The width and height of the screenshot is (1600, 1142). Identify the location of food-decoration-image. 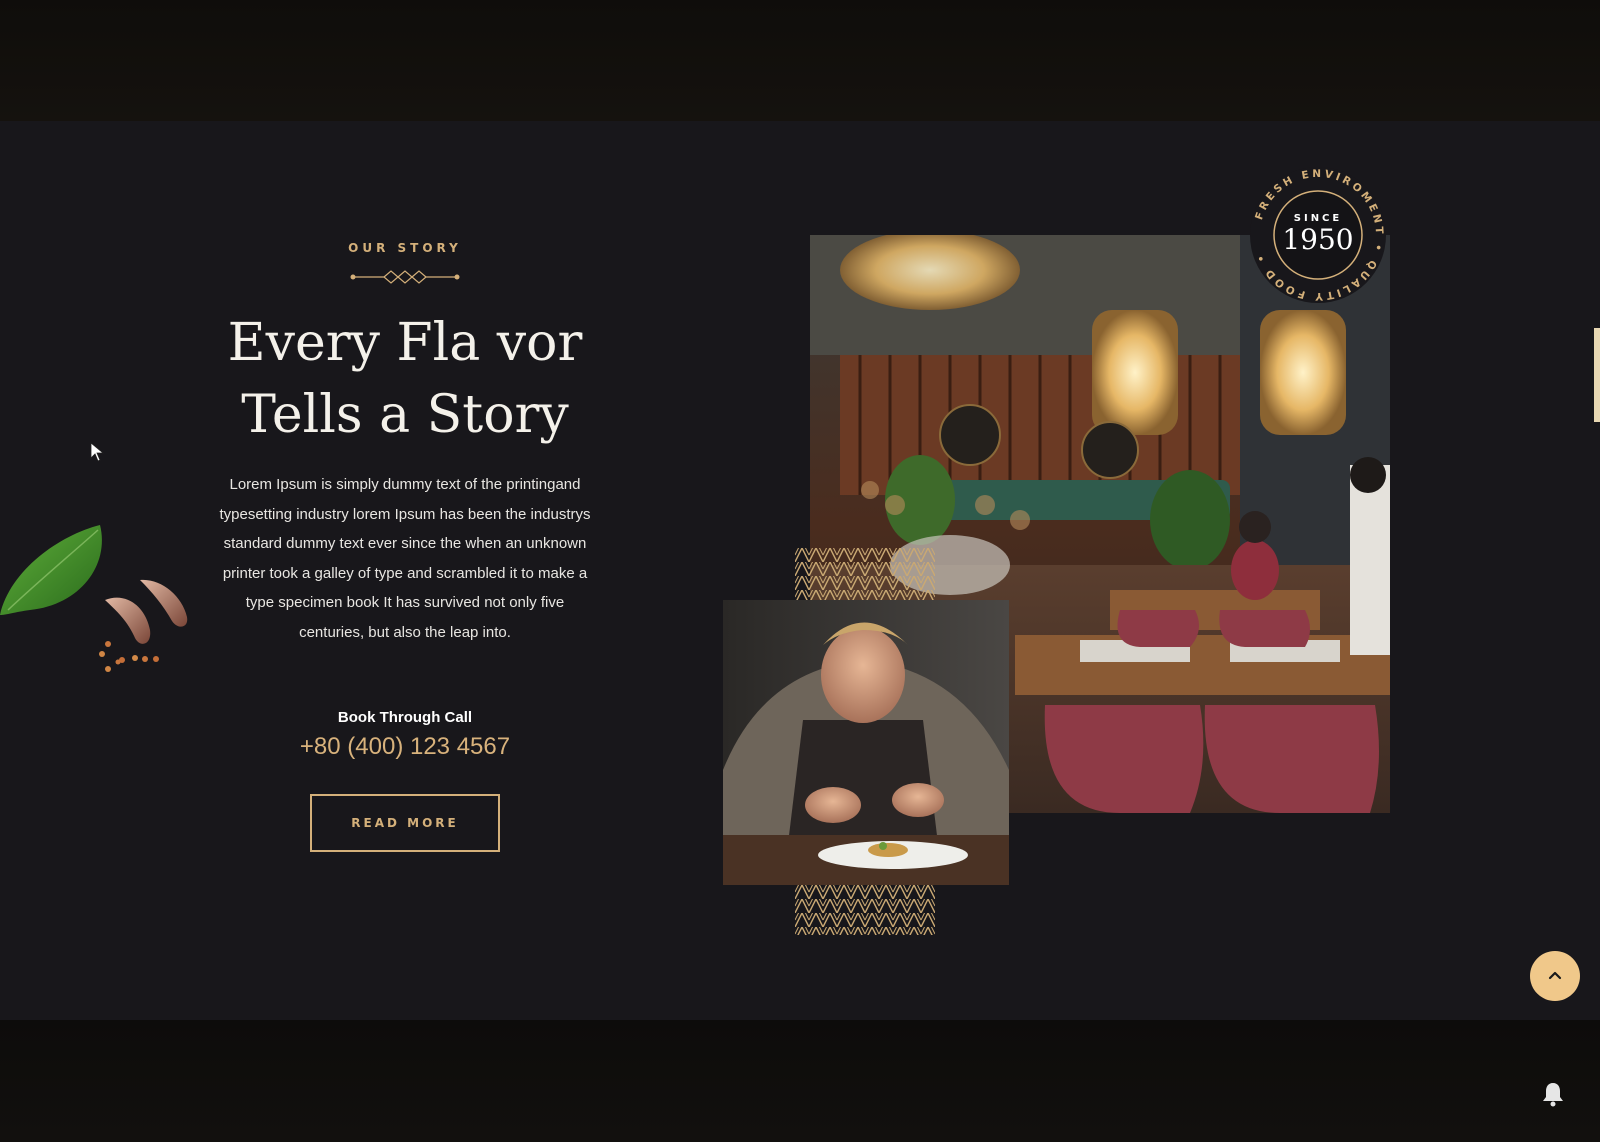
(94, 598).